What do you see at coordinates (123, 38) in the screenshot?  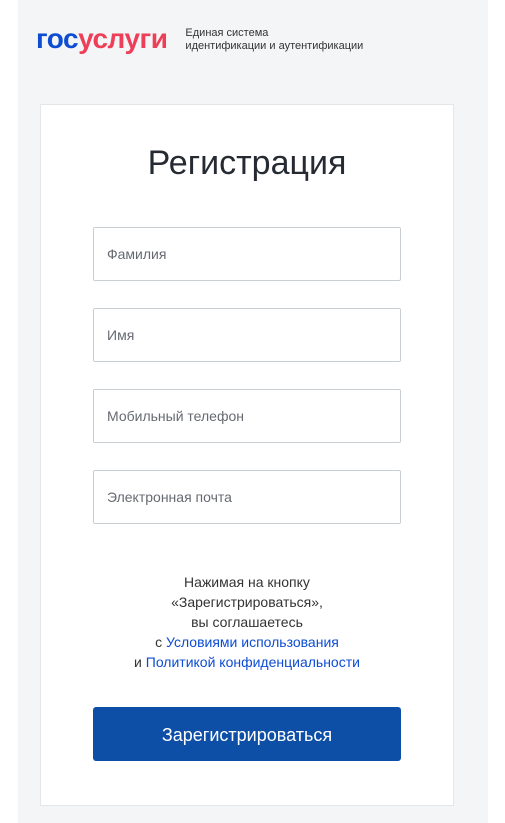 I see `logo-part-uslugi: услуги` at bounding box center [123, 38].